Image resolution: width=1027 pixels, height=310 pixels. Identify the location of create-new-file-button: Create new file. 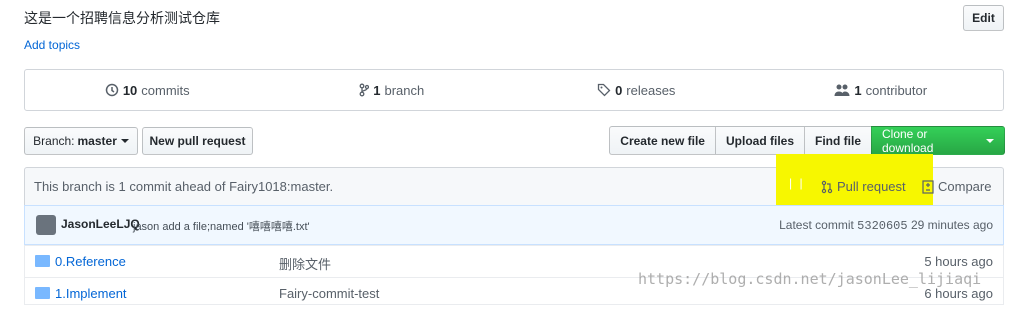
(662, 140).